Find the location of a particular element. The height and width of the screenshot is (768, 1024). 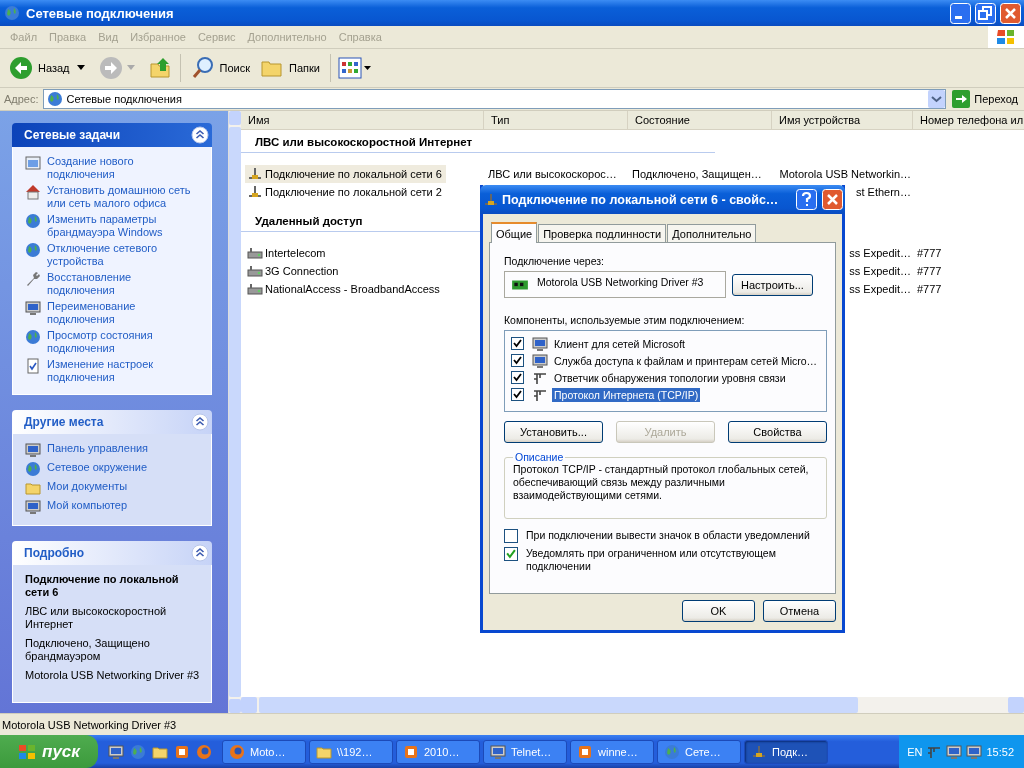

clock: 15:52 is located at coordinates (1000, 751).